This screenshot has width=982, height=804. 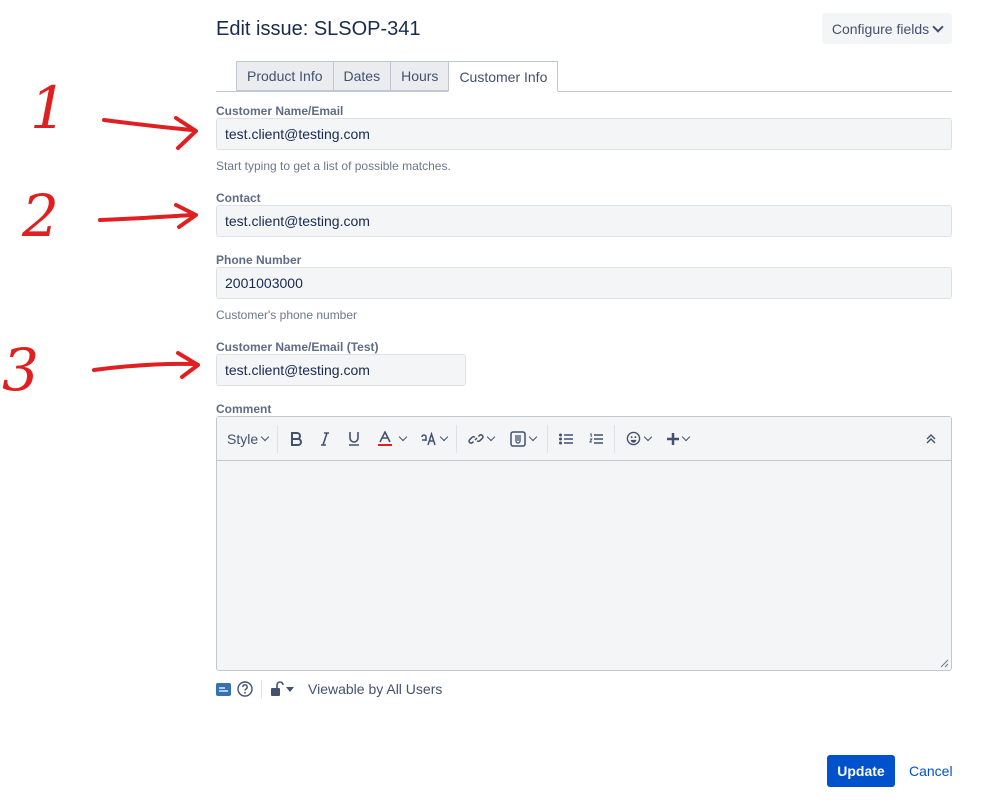 I want to click on collapse-icon, so click(x=931, y=438).